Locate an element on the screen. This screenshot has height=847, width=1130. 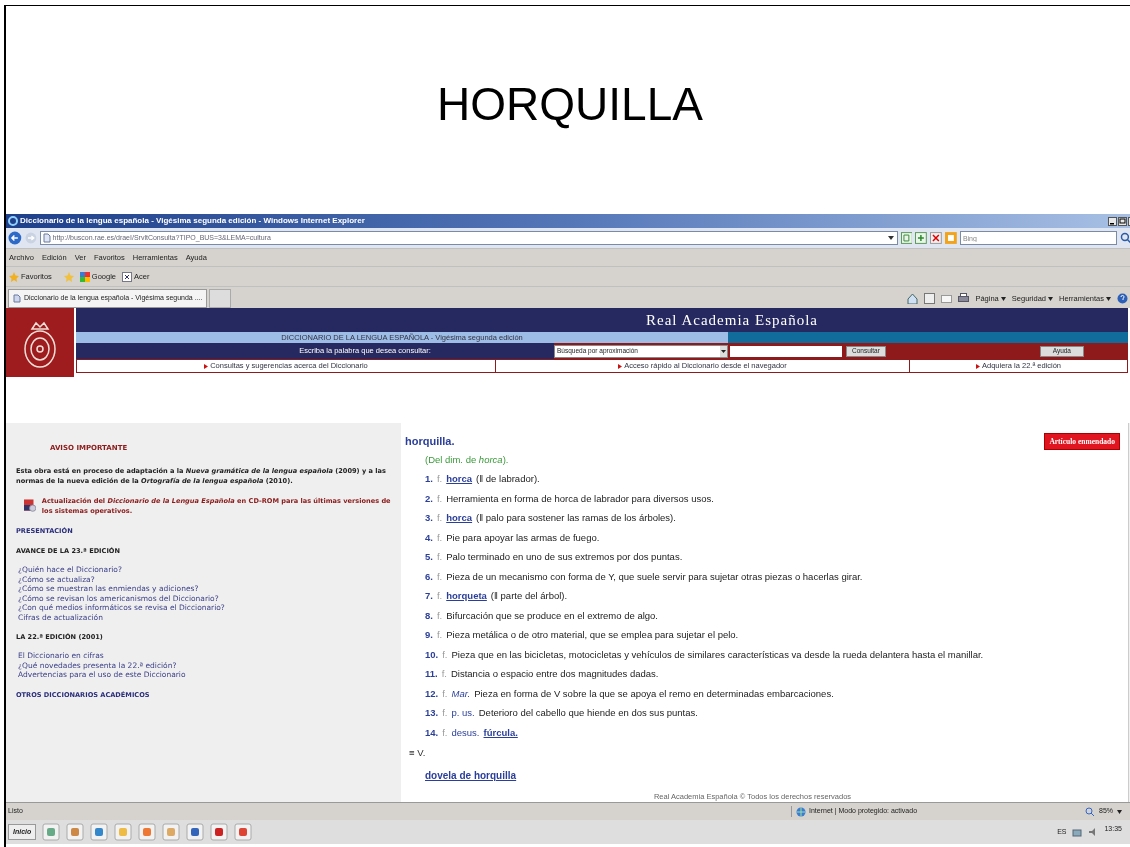
compound-entry-link: dovela de horquilla is located at coordinates (772, 775).